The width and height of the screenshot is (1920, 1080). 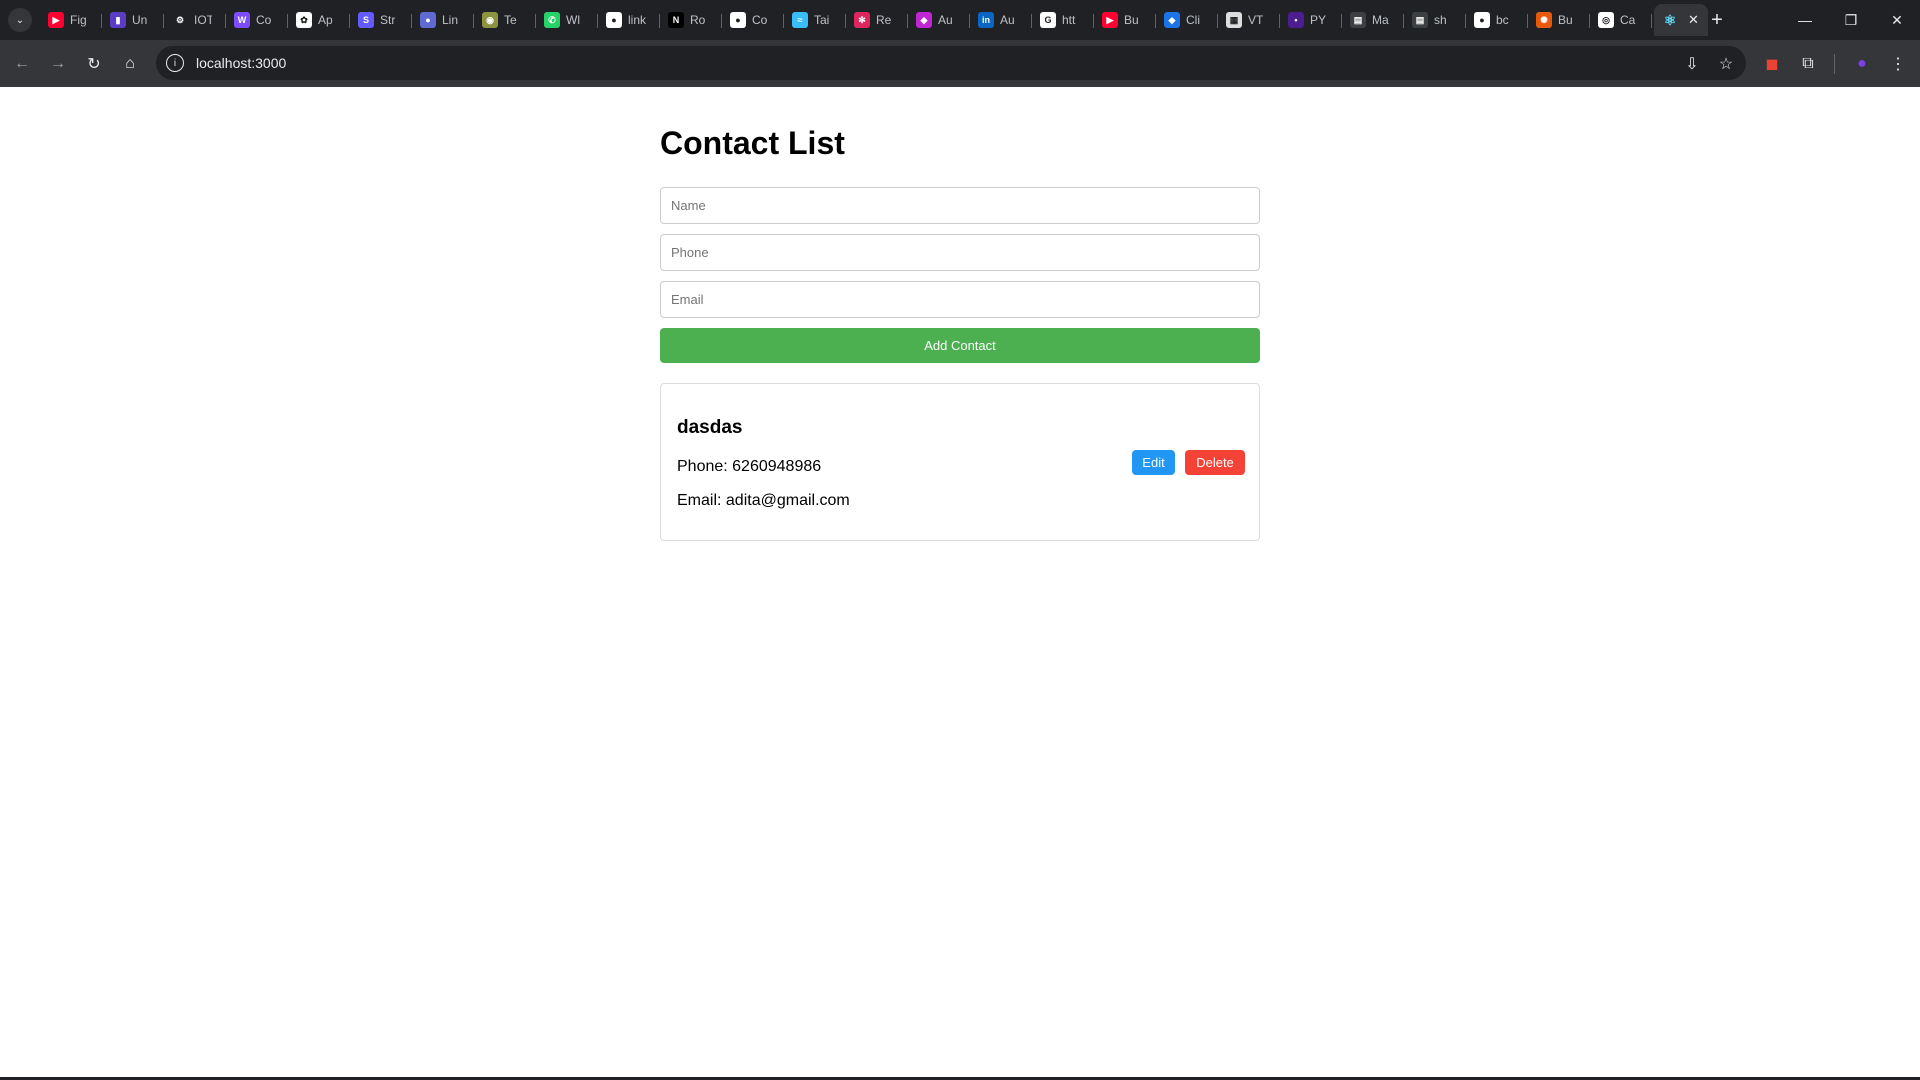 What do you see at coordinates (698, 20) in the screenshot?
I see `browser-tab-label: Ro` at bounding box center [698, 20].